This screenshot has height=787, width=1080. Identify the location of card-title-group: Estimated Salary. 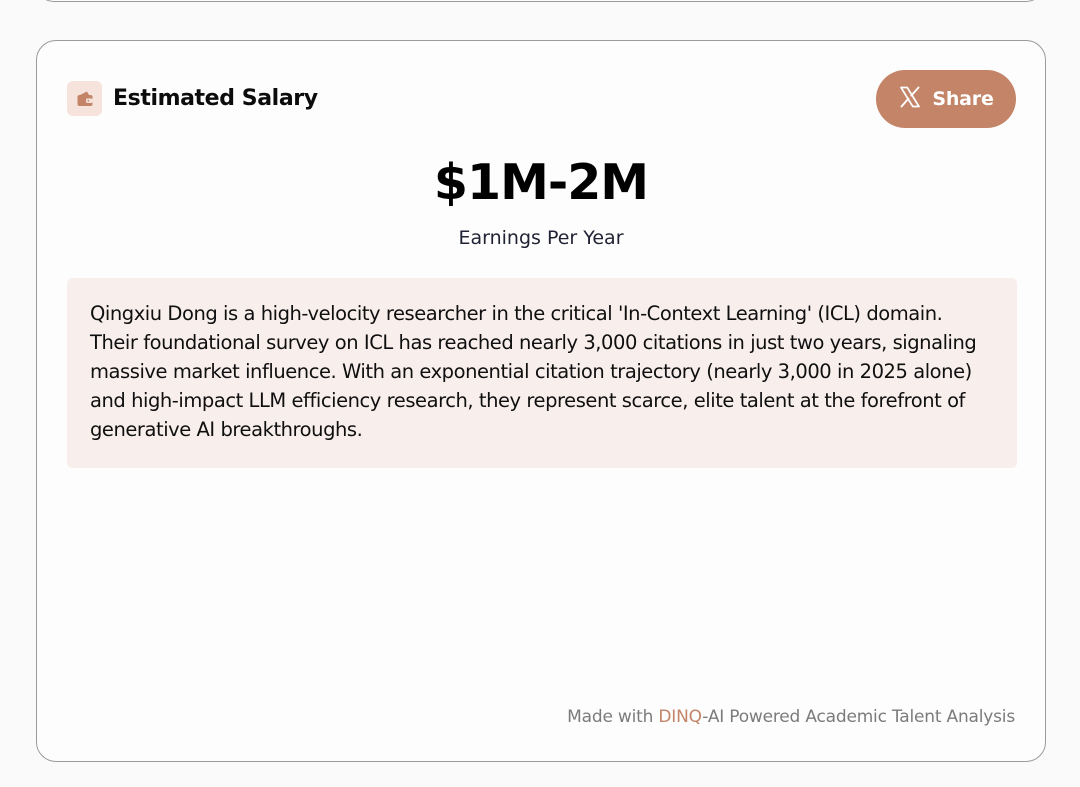
(192, 98).